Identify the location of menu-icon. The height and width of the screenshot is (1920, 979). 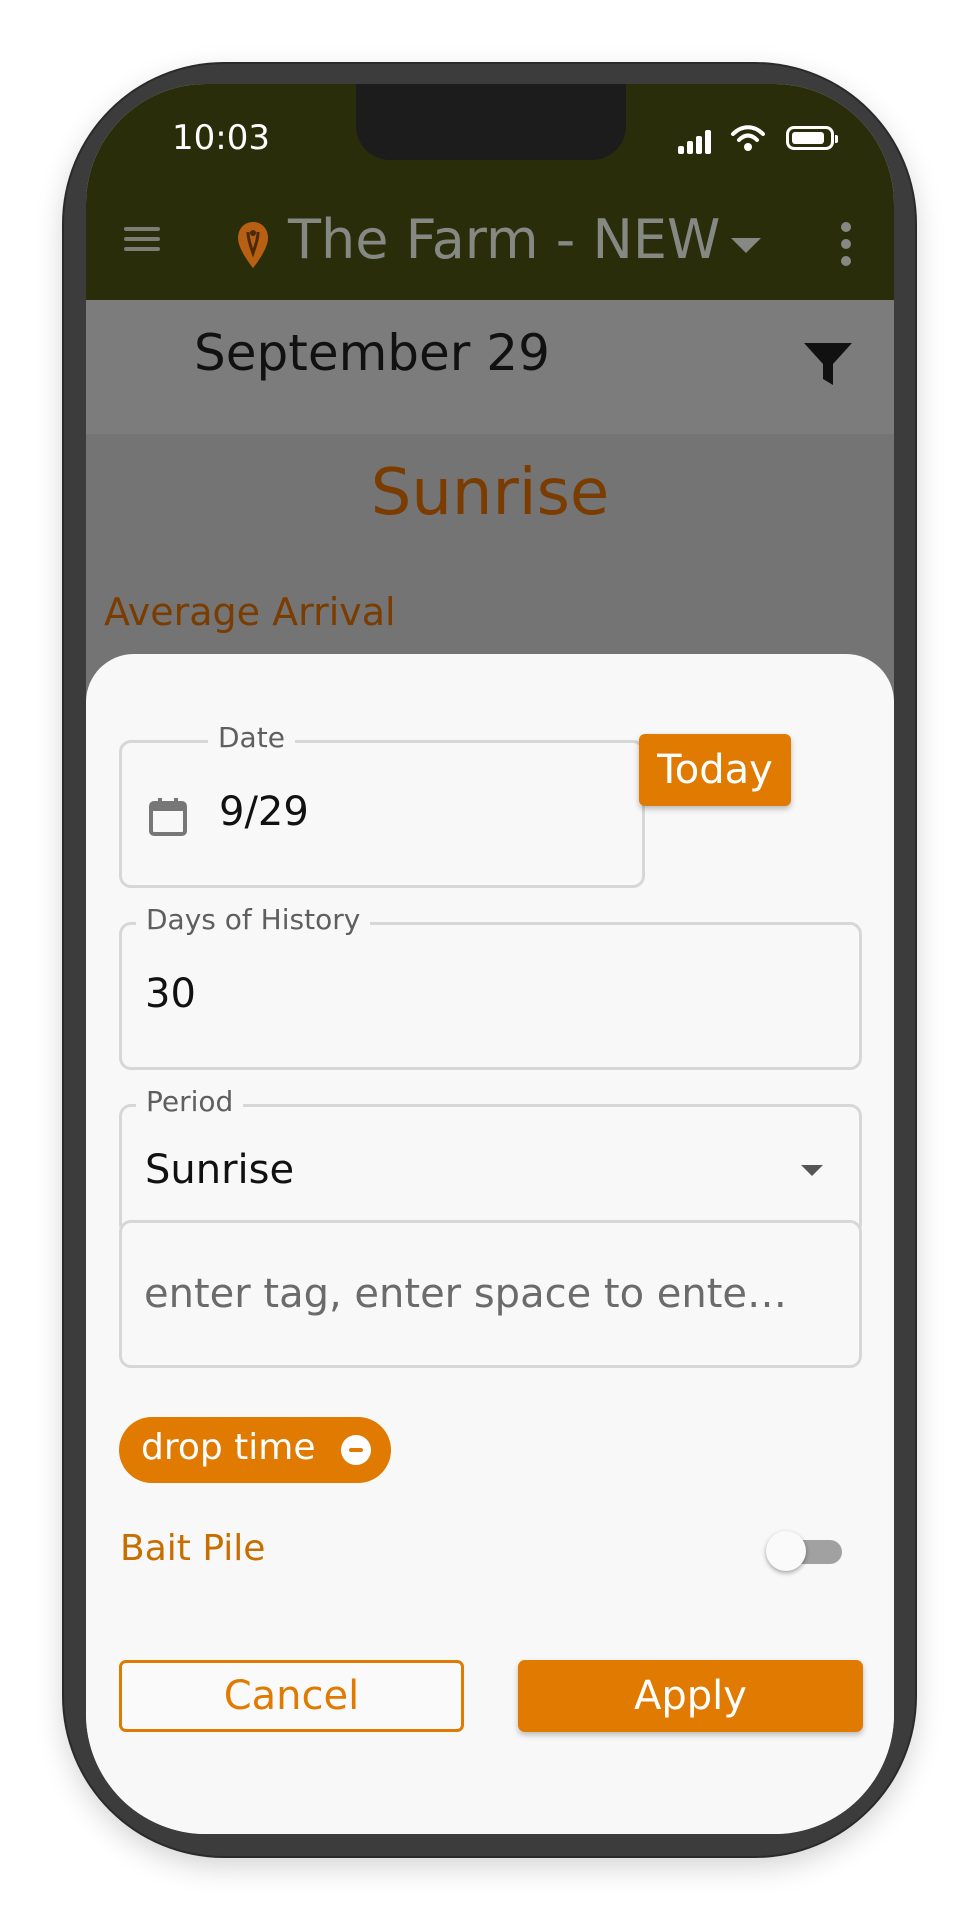
(144, 239).